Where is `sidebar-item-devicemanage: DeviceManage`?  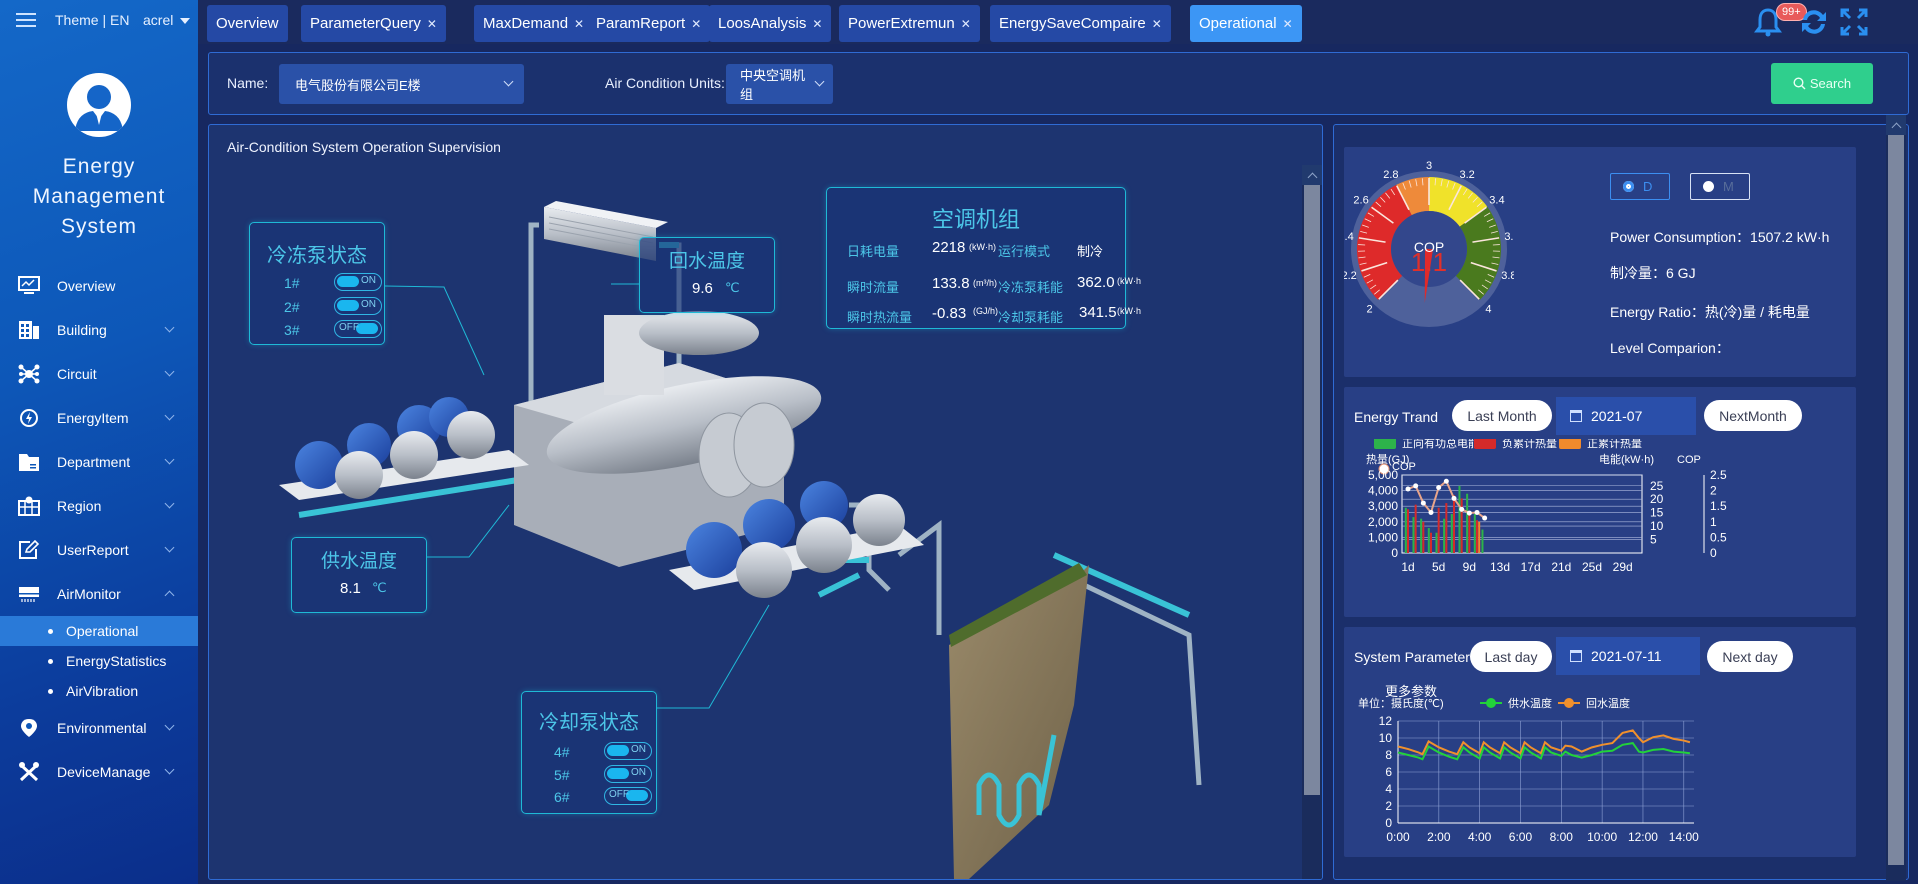
sidebar-item-devicemanage: DeviceManage is located at coordinates (99, 772).